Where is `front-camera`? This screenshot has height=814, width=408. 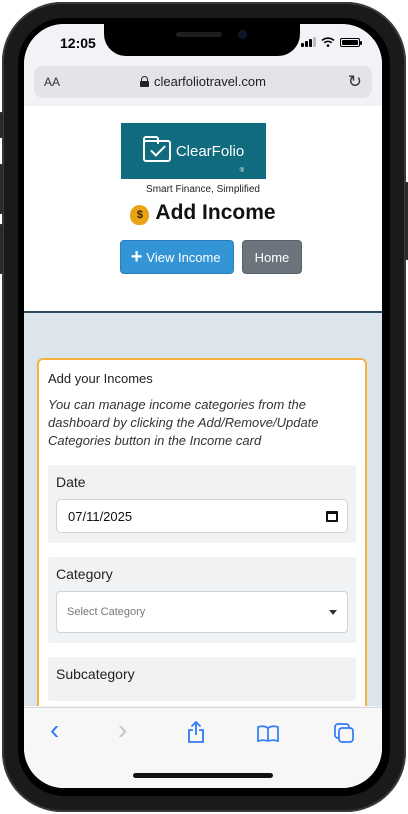
front-camera is located at coordinates (242, 34).